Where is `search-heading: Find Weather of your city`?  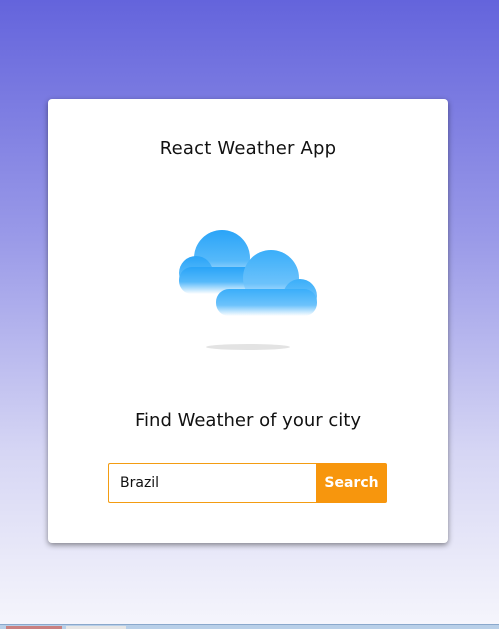
search-heading: Find Weather of your city is located at coordinates (248, 420).